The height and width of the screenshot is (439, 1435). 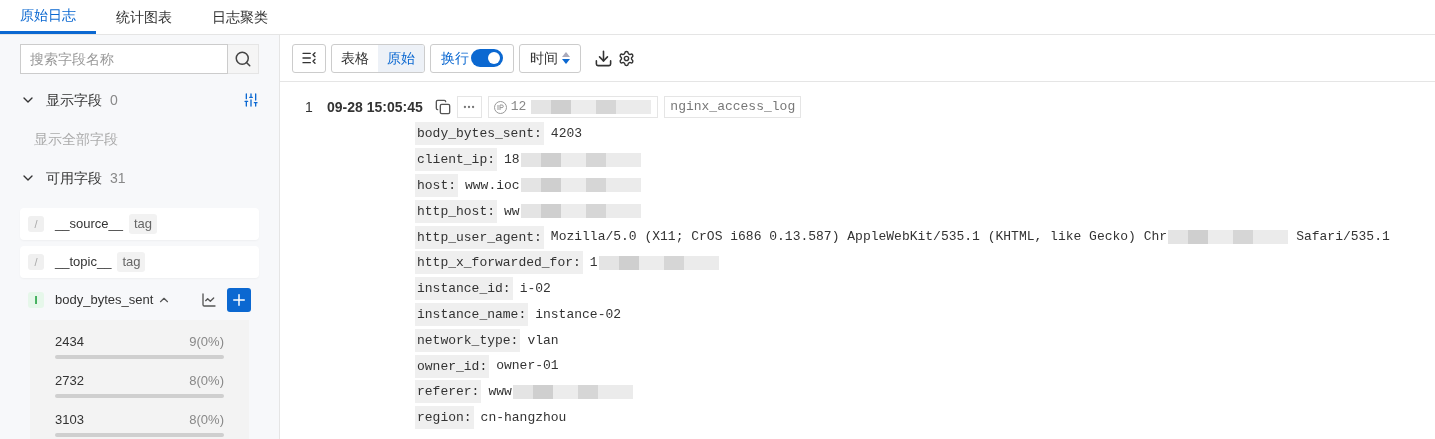 I want to click on row-number: 1, so click(x=309, y=107).